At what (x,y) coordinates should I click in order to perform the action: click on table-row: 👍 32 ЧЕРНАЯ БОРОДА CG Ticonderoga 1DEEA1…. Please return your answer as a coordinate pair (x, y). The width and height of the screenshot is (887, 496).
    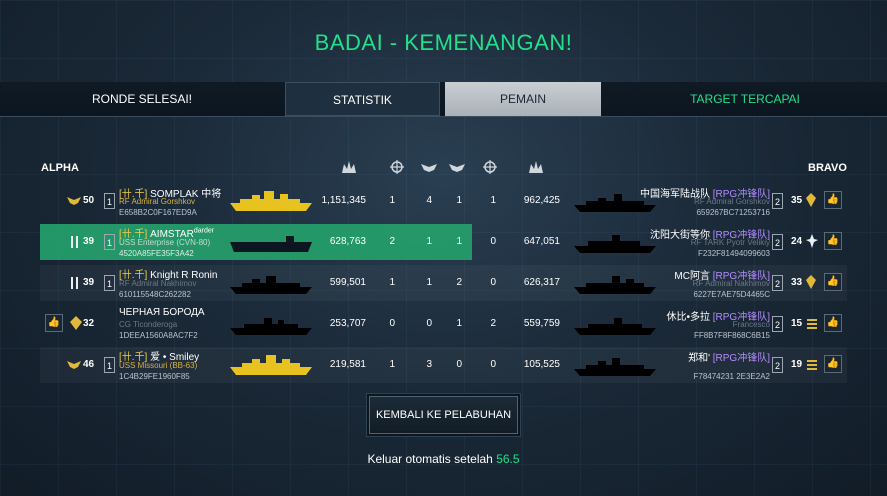
    Looking at the image, I should click on (443, 324).